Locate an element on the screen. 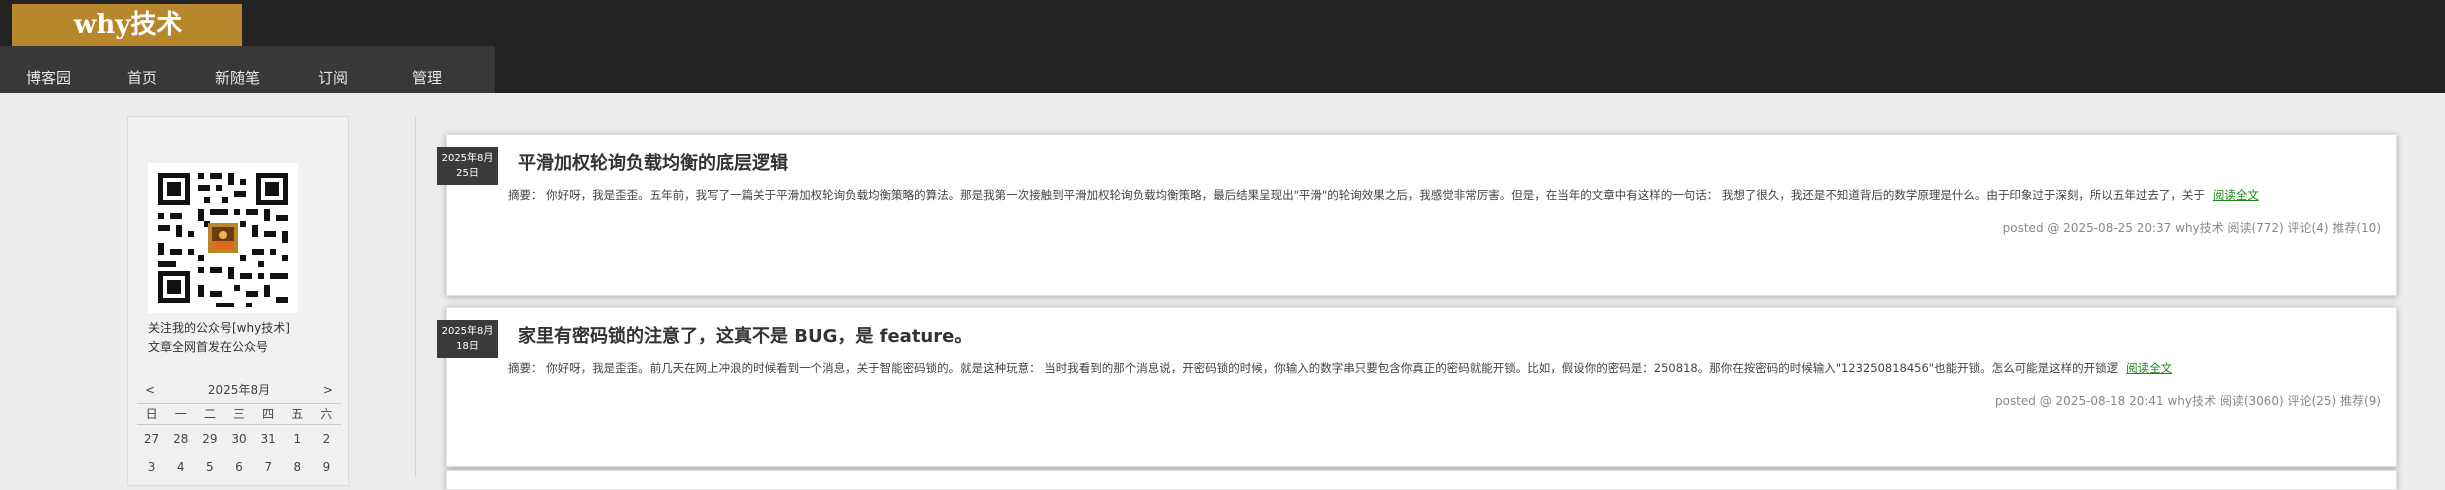 The height and width of the screenshot is (490, 2445). calendar-header: < 2025年8月 > is located at coordinates (239, 390).